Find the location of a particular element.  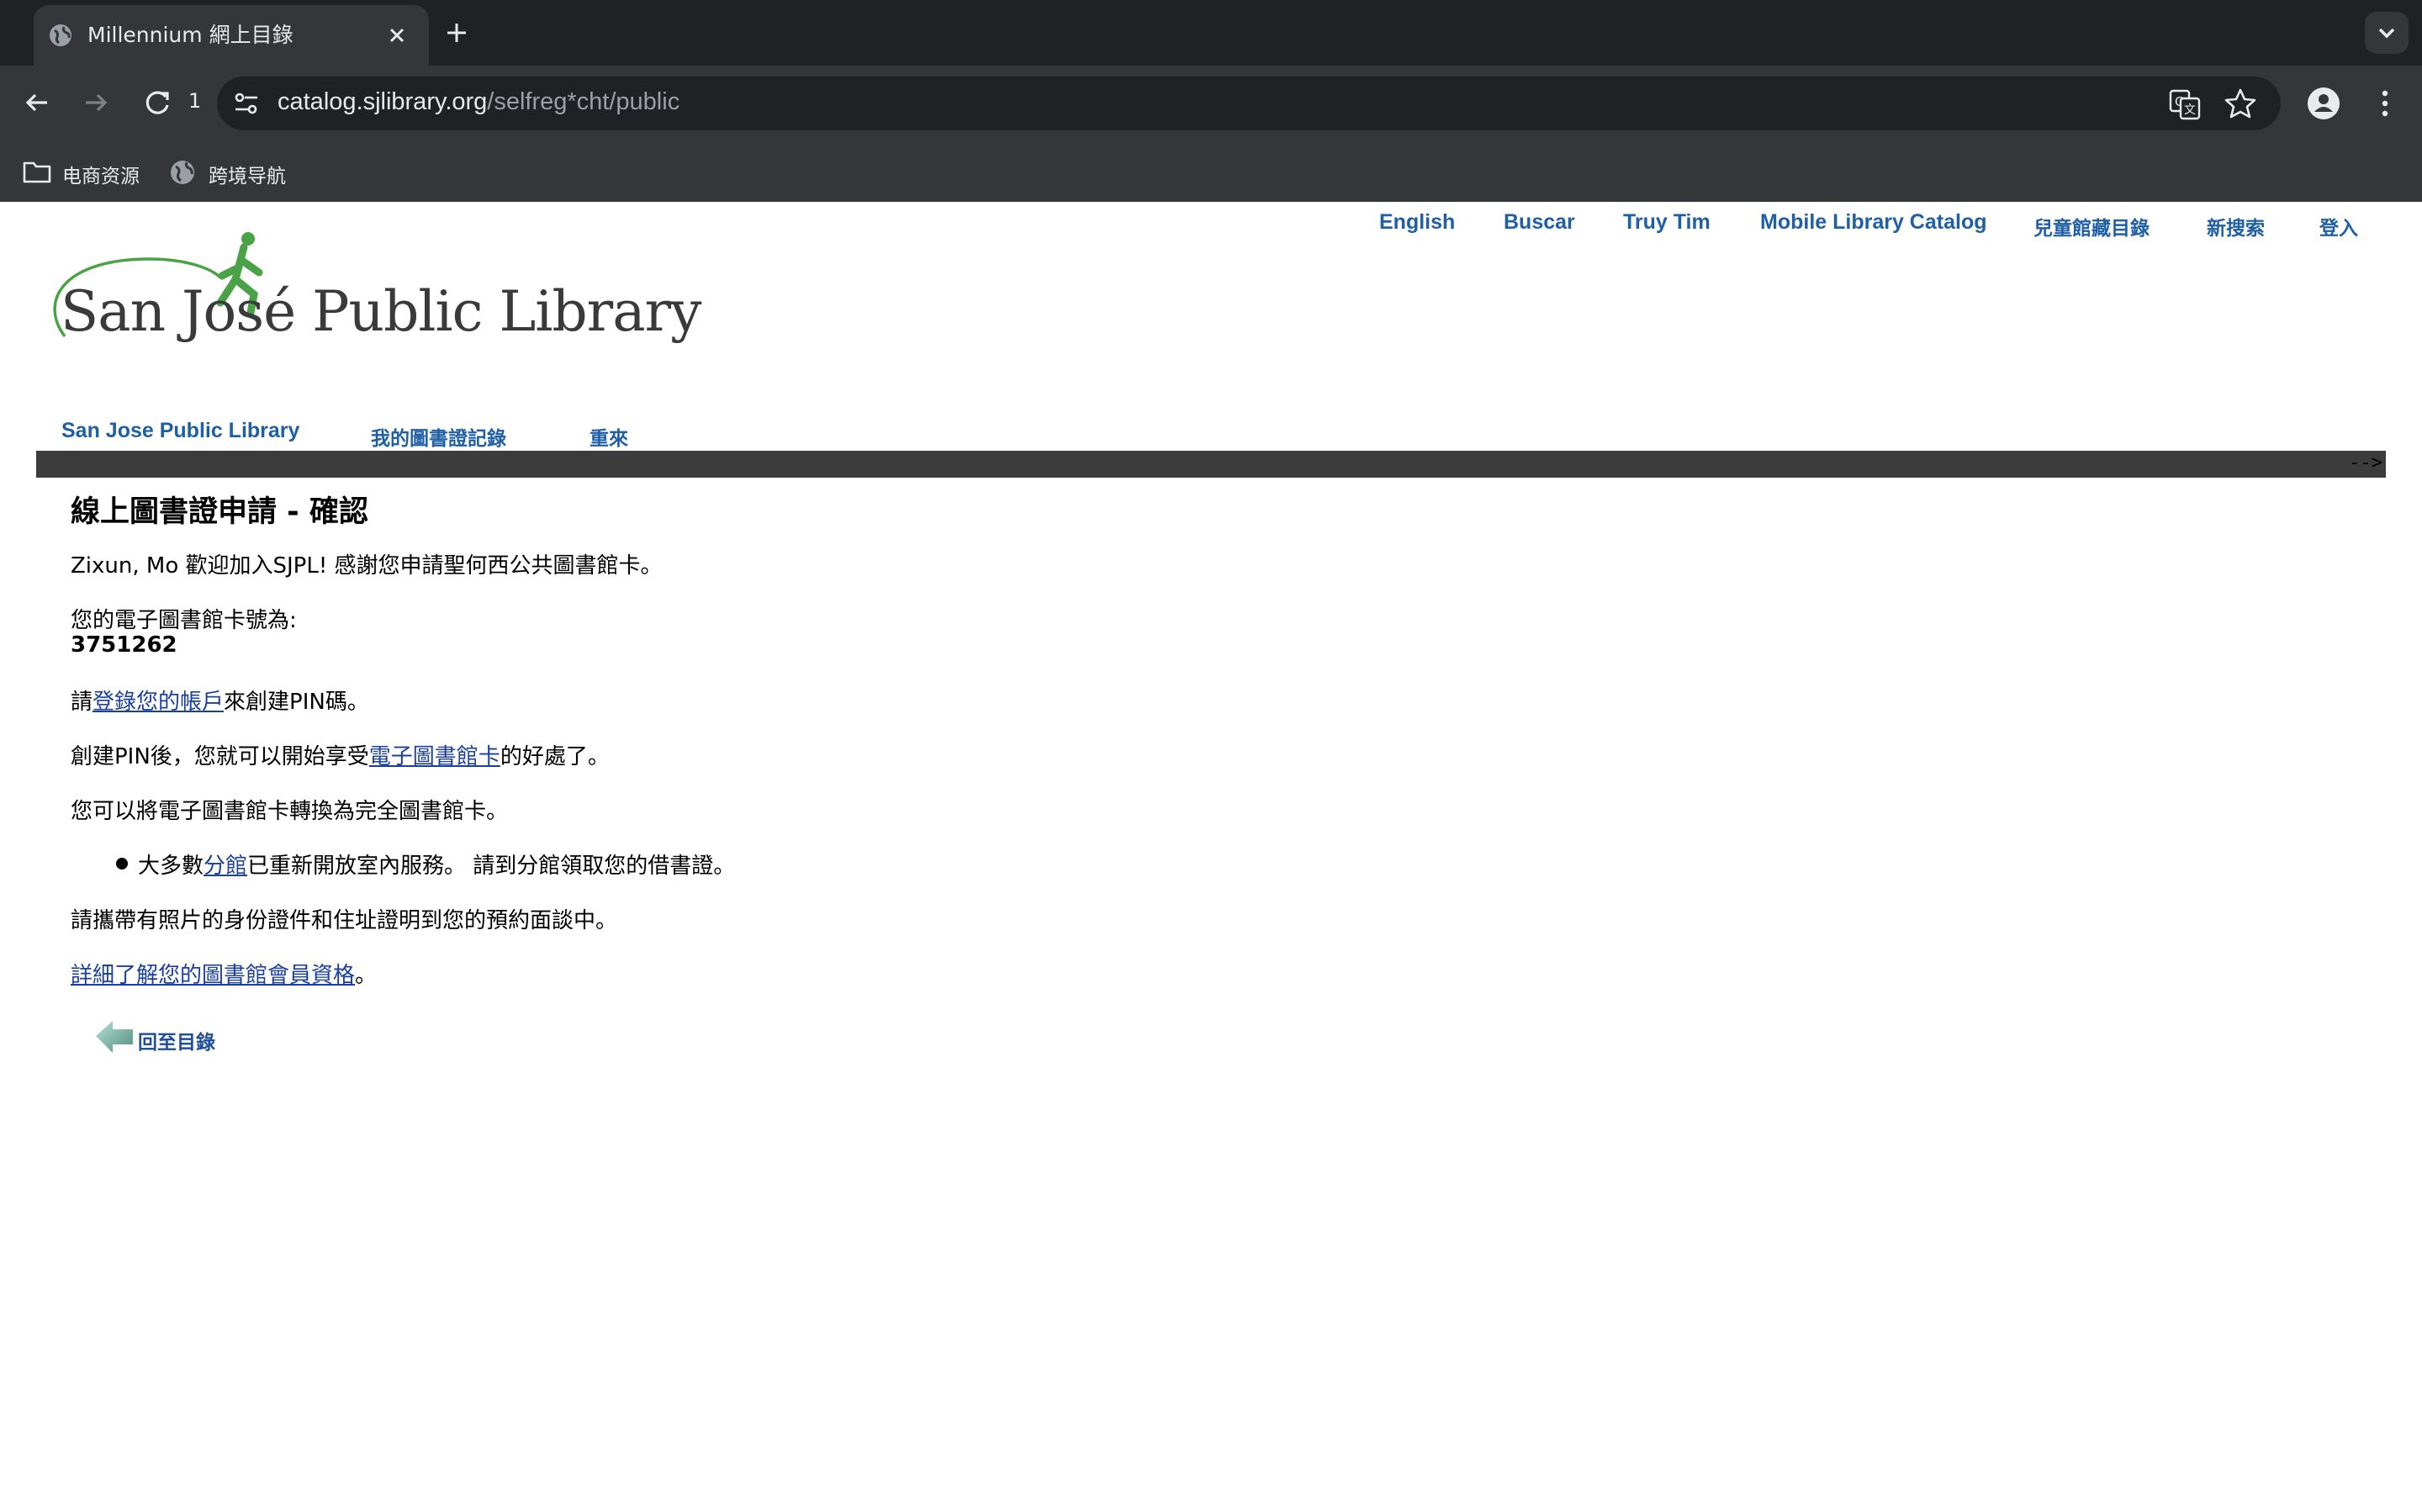

new-tab-plus-icon is located at coordinates (456, 32).